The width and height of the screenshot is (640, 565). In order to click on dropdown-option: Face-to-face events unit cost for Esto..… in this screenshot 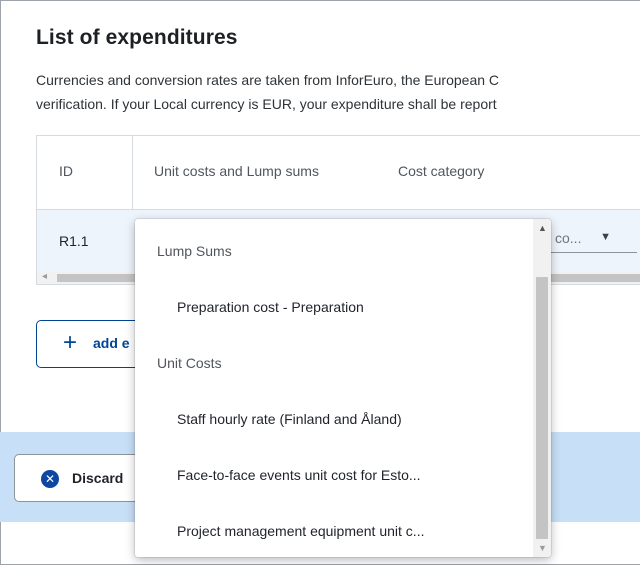, I will do `click(364, 475)`.